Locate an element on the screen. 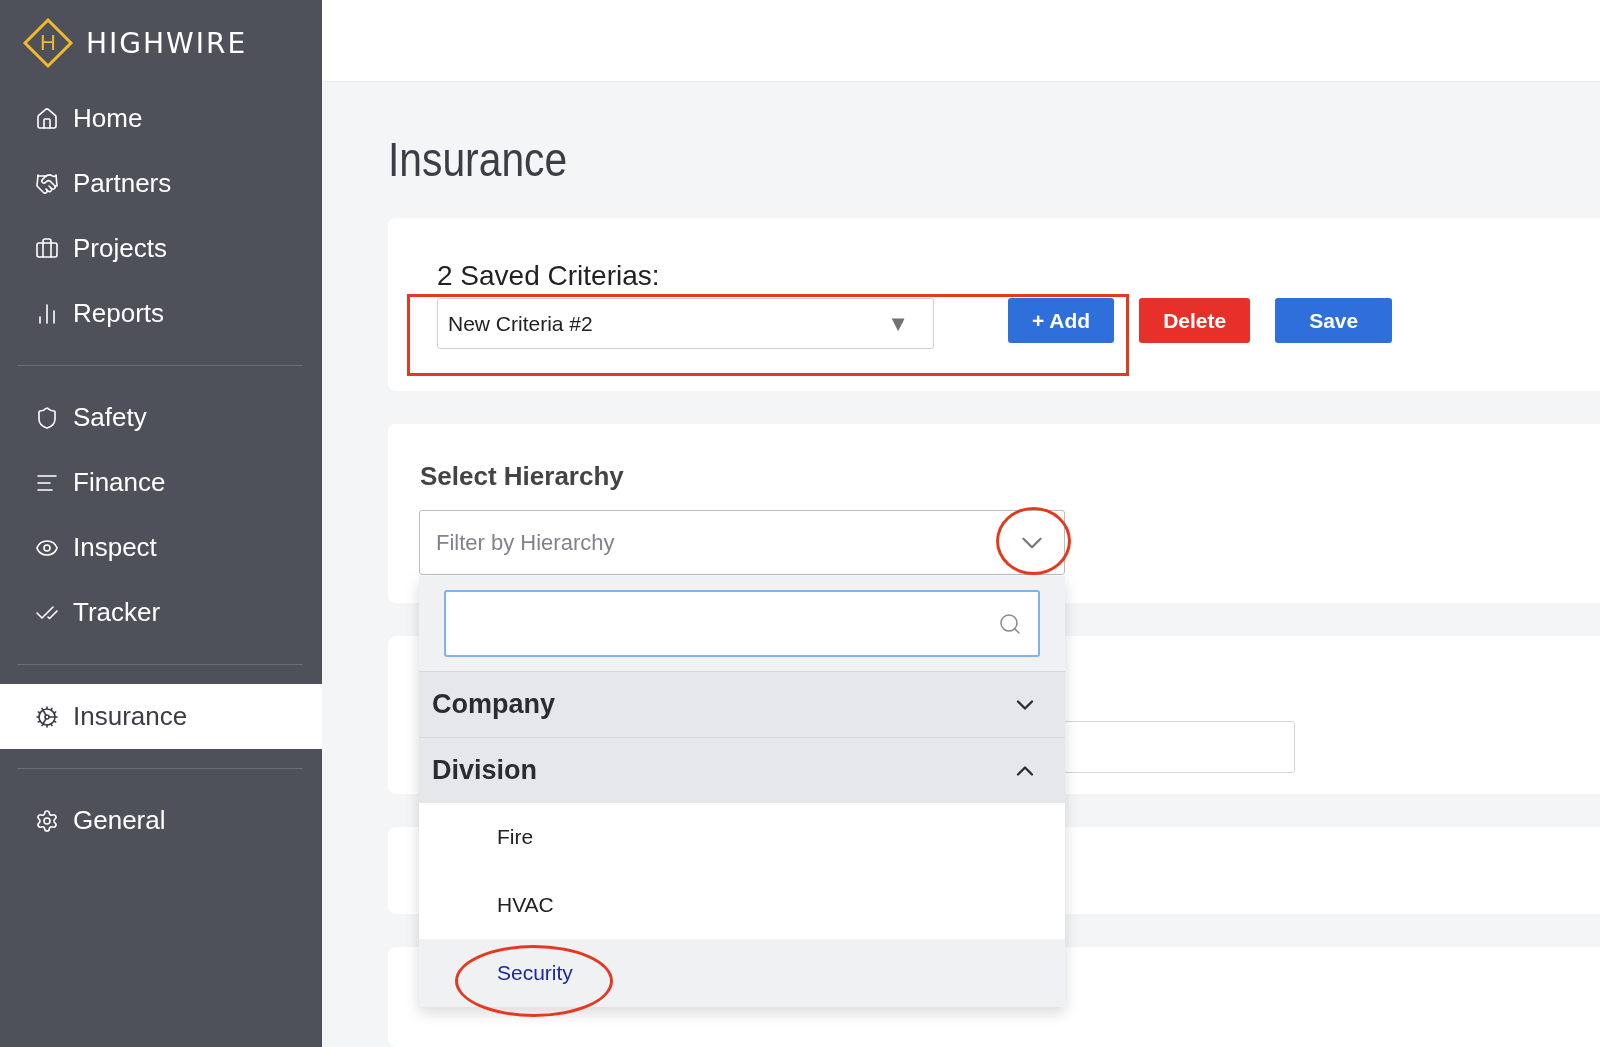 The height and width of the screenshot is (1047, 1600). criteria-heading: 2 Saved Criterias: is located at coordinates (548, 275).